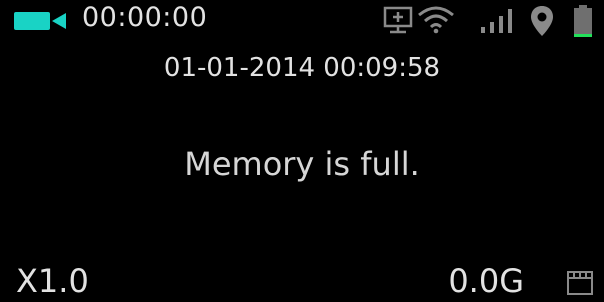  Describe the element at coordinates (486, 281) in the screenshot. I see `storage-remaining: 0.0G` at that location.